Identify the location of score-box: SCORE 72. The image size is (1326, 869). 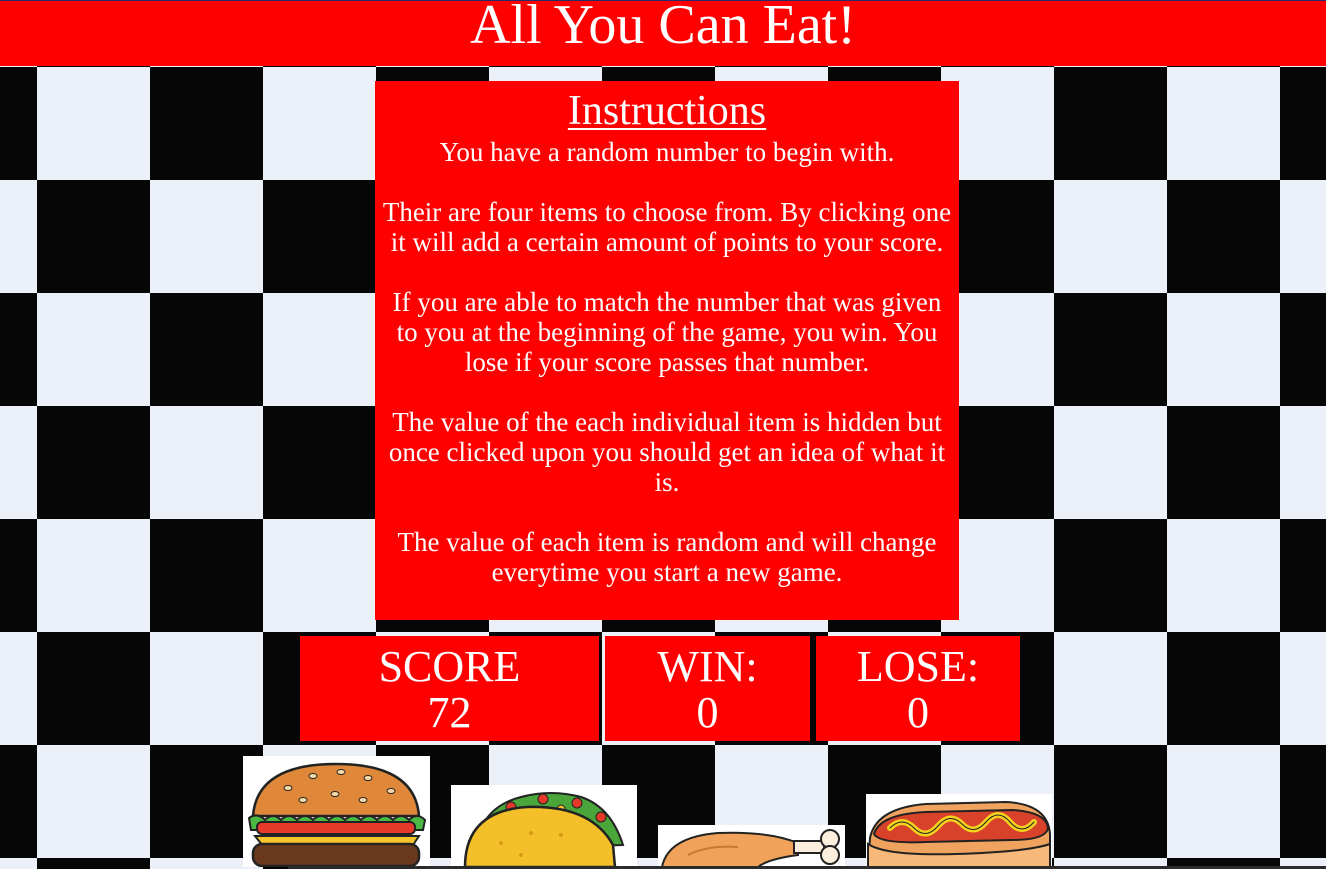
(449, 688).